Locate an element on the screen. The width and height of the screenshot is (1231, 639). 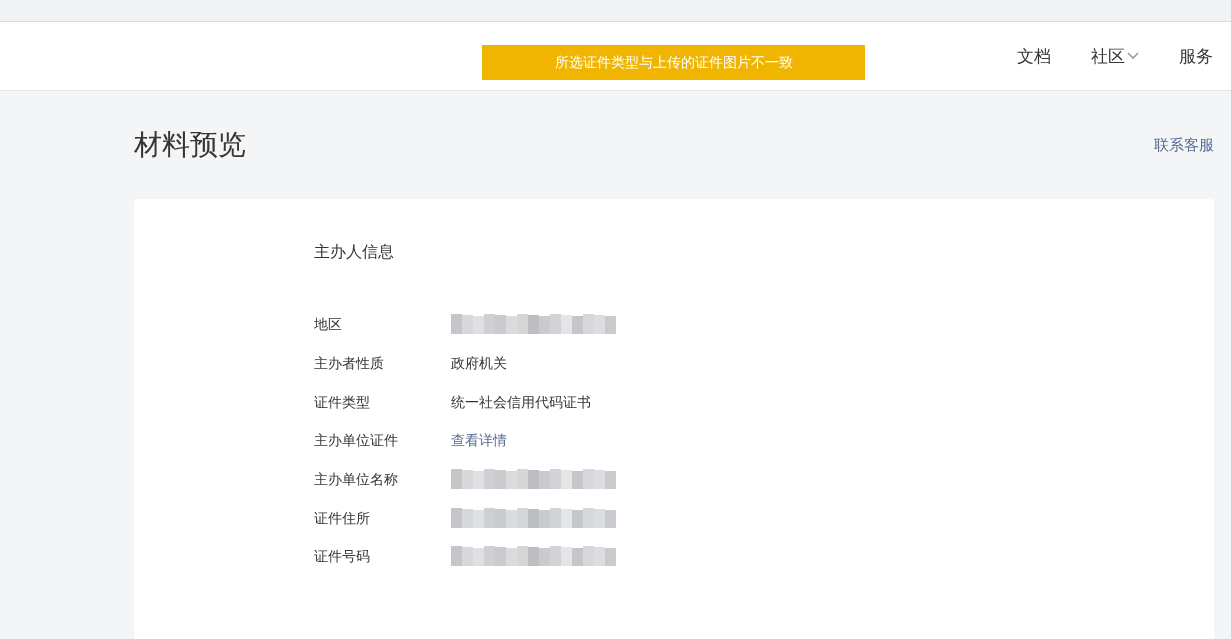
field-label: 证件号码 is located at coordinates (342, 557).